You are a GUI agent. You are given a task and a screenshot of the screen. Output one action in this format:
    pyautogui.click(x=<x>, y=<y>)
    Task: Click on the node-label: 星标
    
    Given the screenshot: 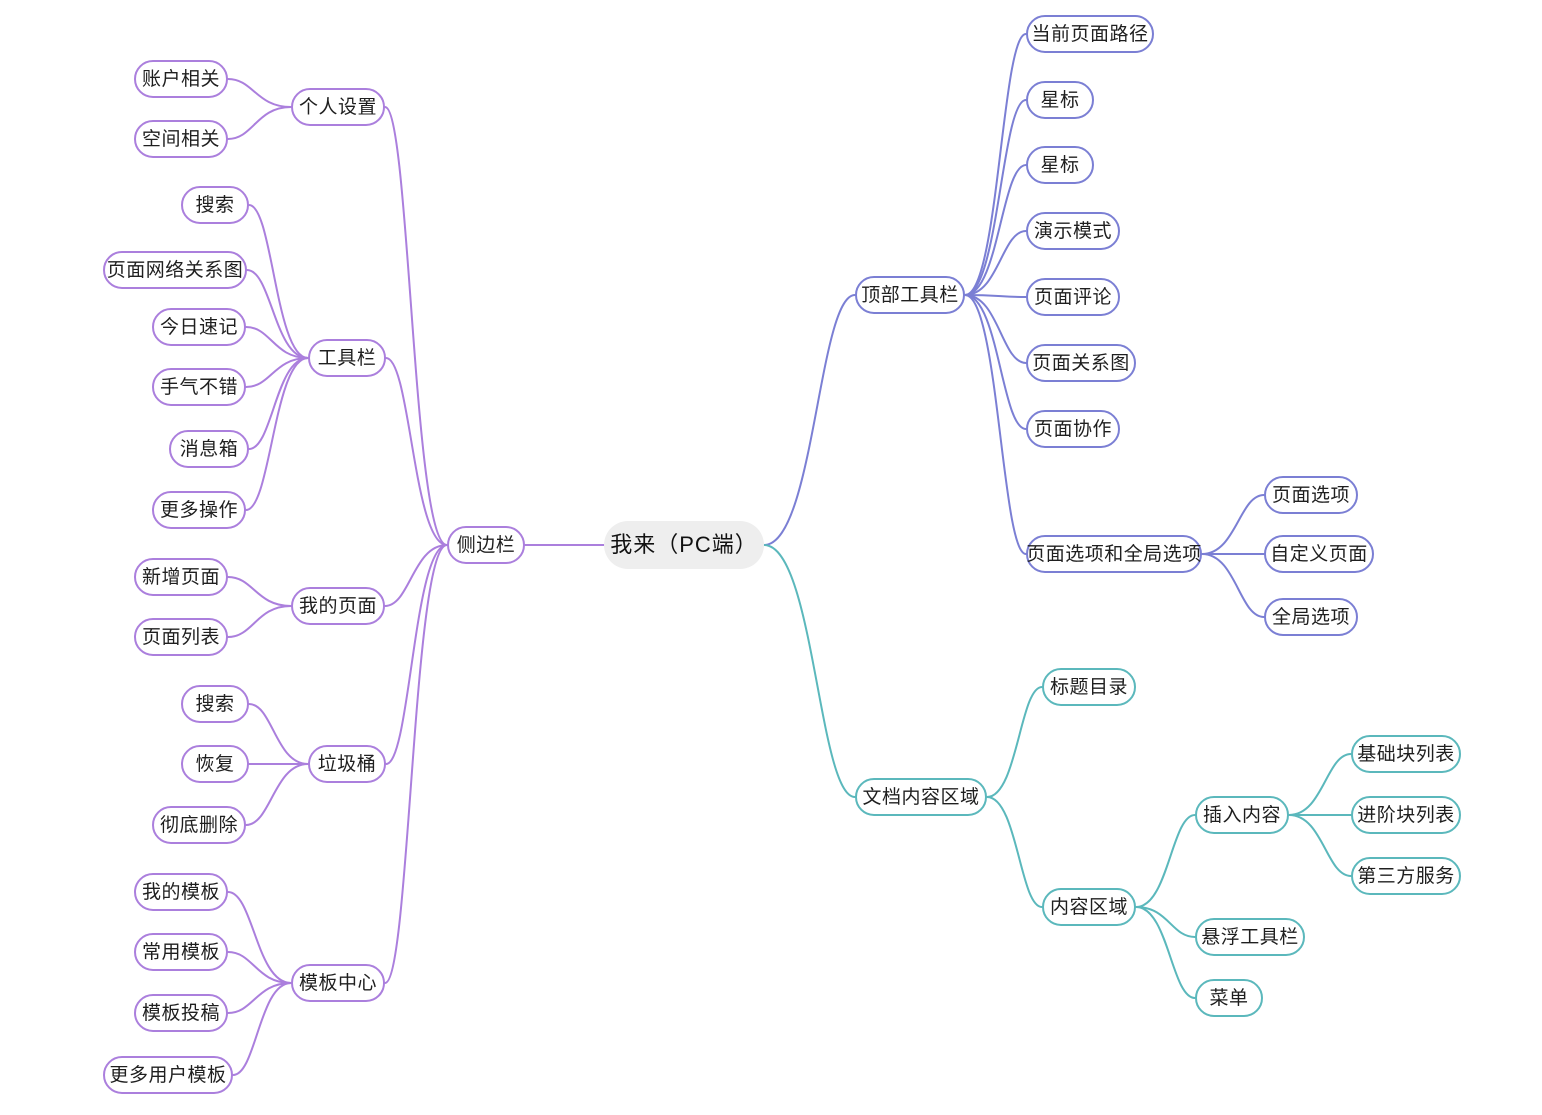 What is the action you would take?
    pyautogui.click(x=1060, y=100)
    